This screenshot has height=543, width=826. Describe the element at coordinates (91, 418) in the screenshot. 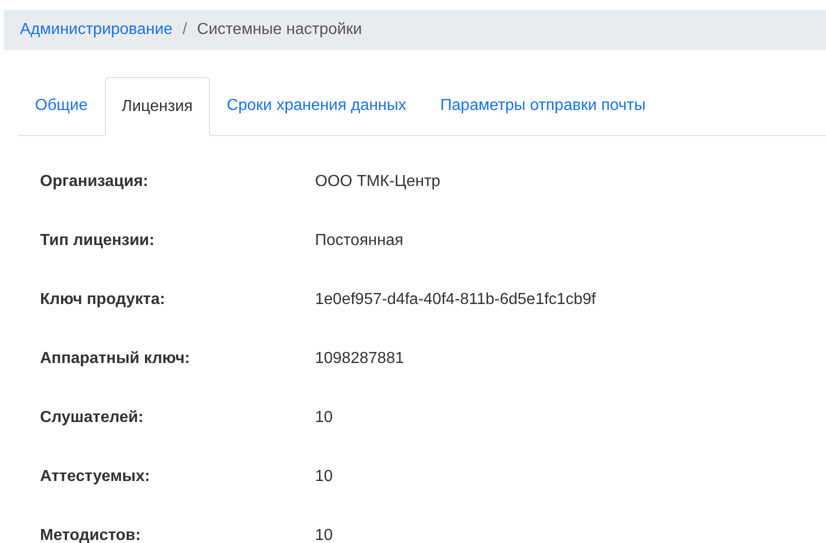

I see `field-label: Слушателей:` at that location.